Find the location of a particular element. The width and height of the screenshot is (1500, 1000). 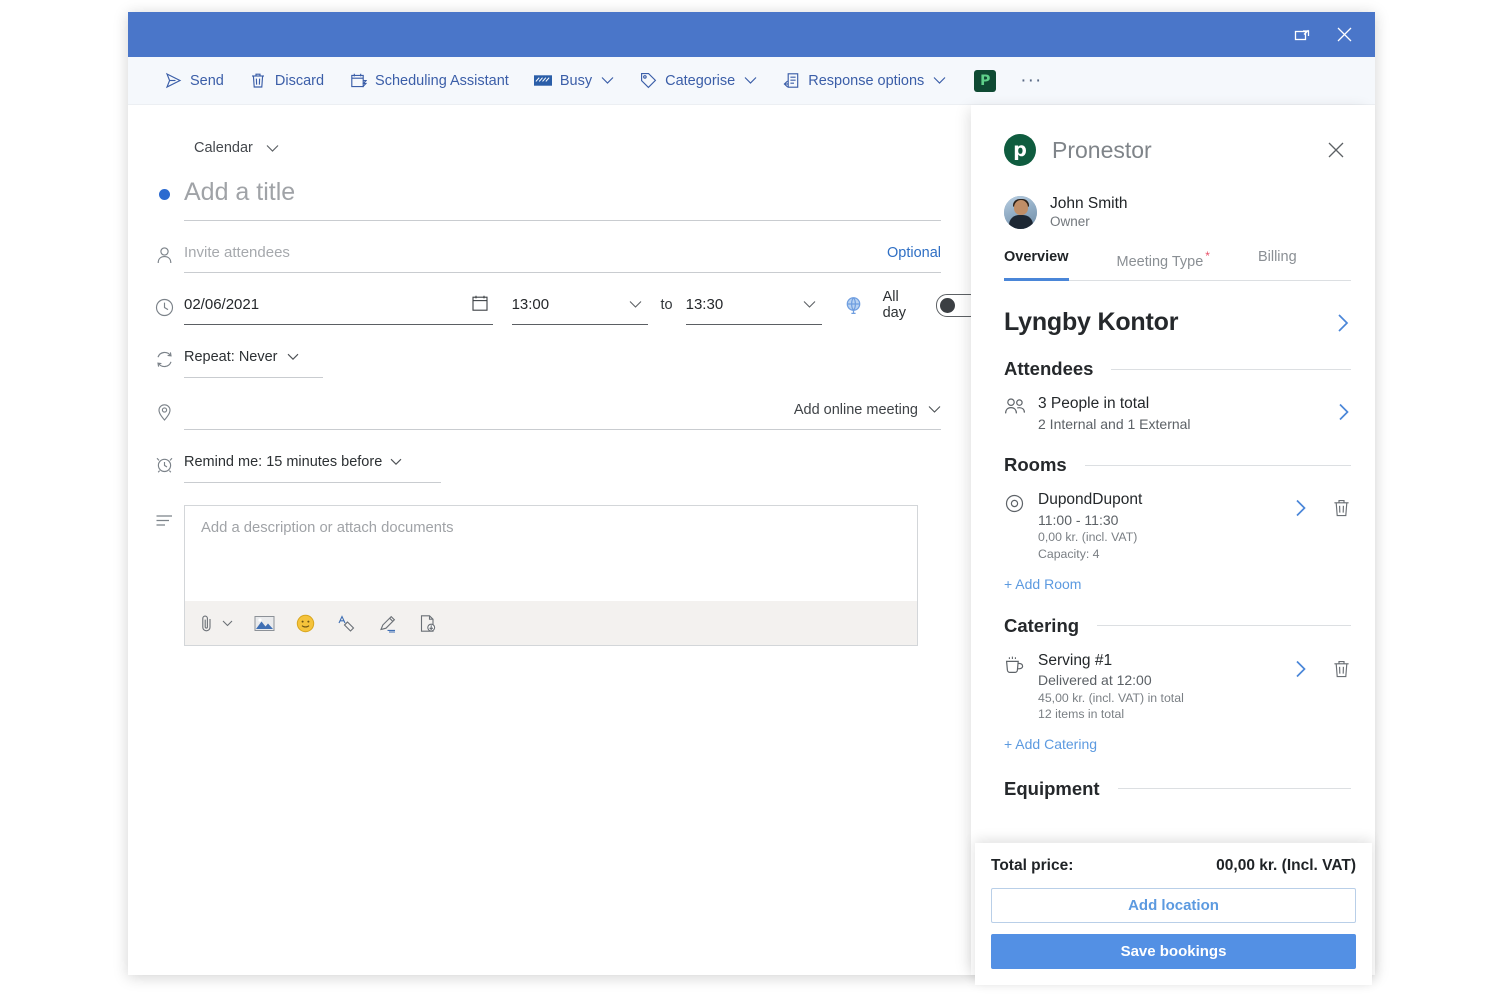

location-header-row: Lyngby Kontor is located at coordinates (1177, 322).